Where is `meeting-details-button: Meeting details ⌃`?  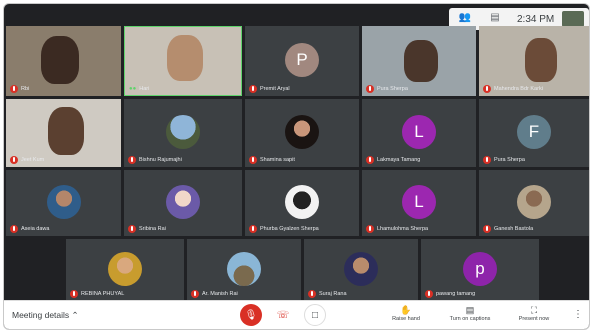
meeting-details-button: Meeting details ⌃ is located at coordinates (45, 315).